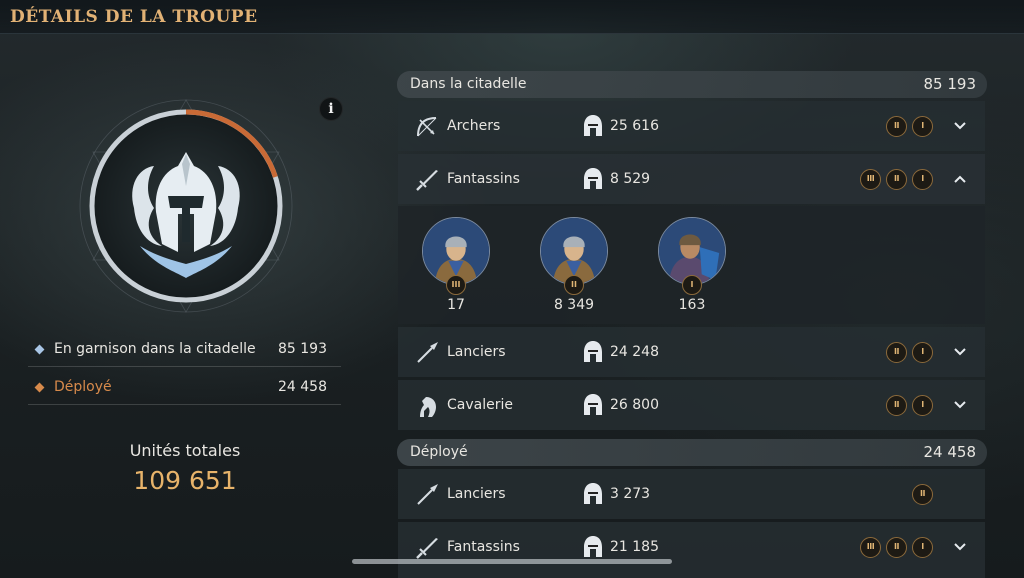 The image size is (1024, 578). What do you see at coordinates (331, 109) in the screenshot?
I see `info-icon: i` at bounding box center [331, 109].